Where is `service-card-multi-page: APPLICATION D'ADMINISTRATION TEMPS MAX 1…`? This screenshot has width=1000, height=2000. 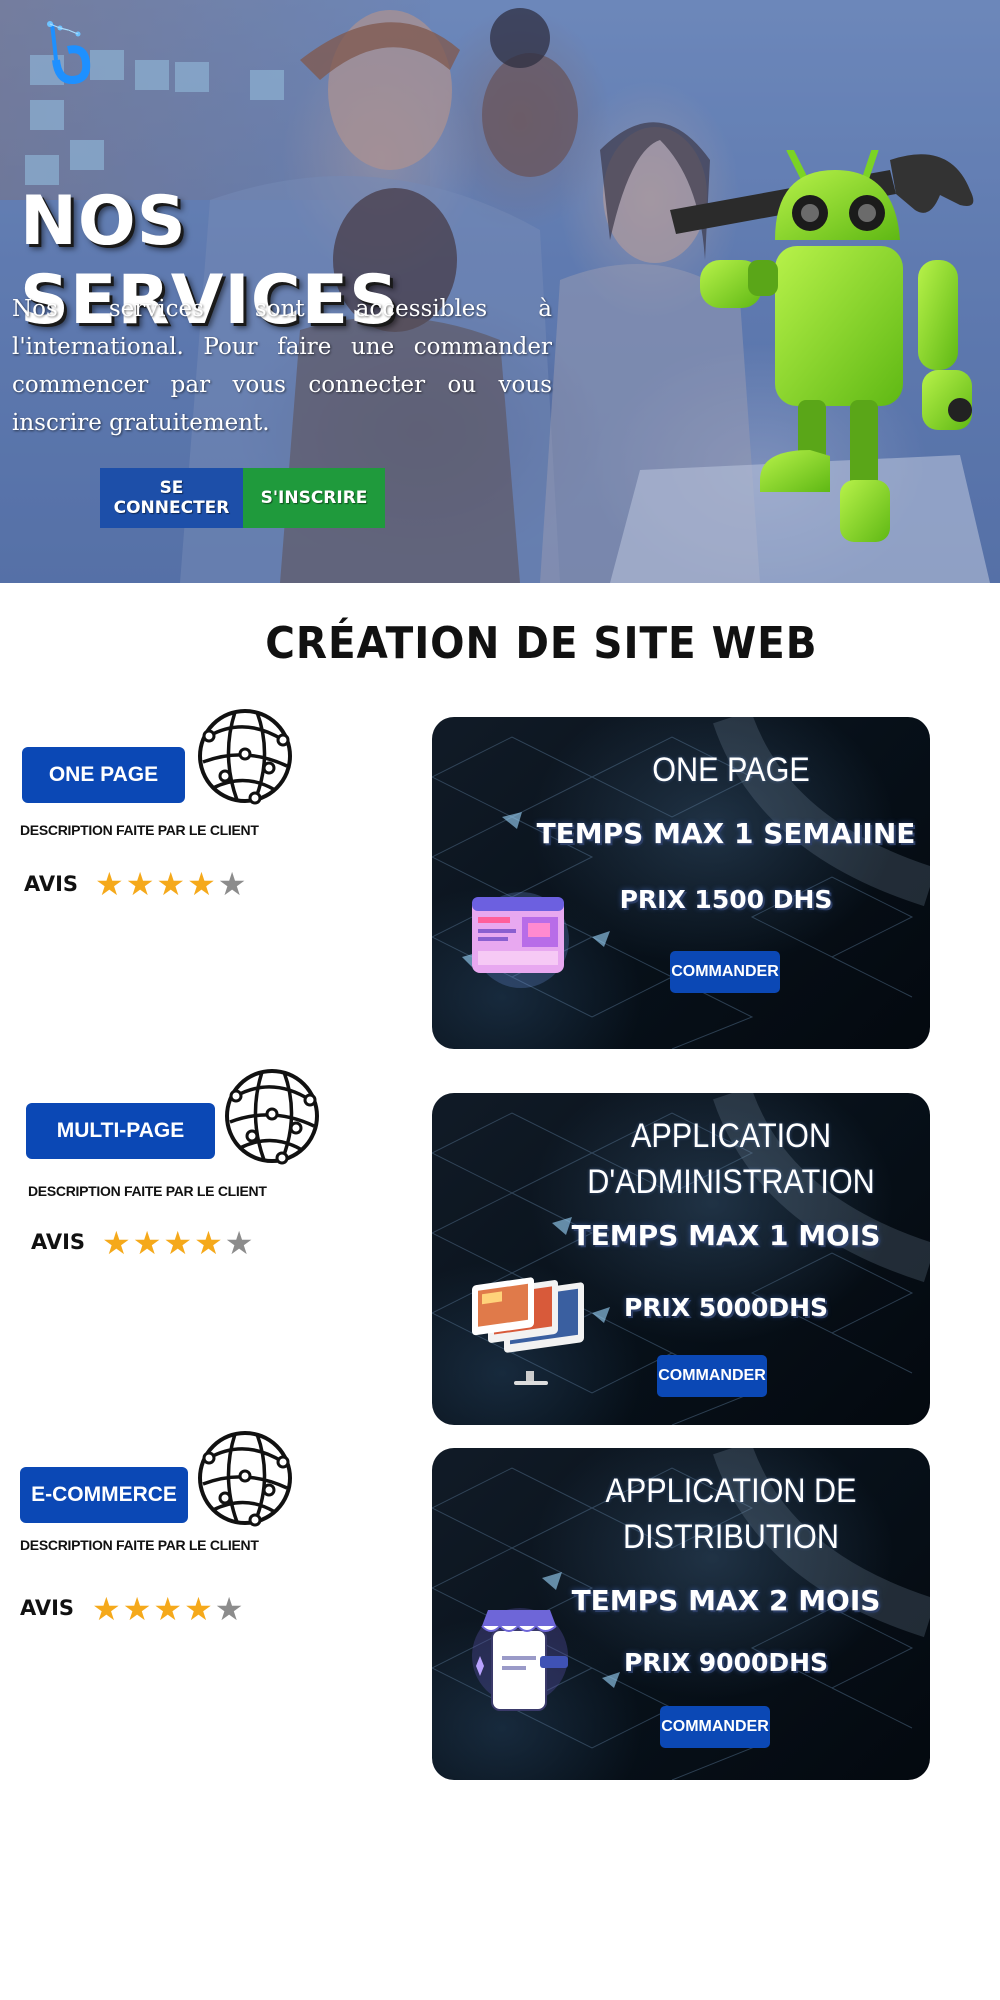 service-card-multi-page: APPLICATION D'ADMINISTRATION TEMPS MAX 1… is located at coordinates (681, 1259).